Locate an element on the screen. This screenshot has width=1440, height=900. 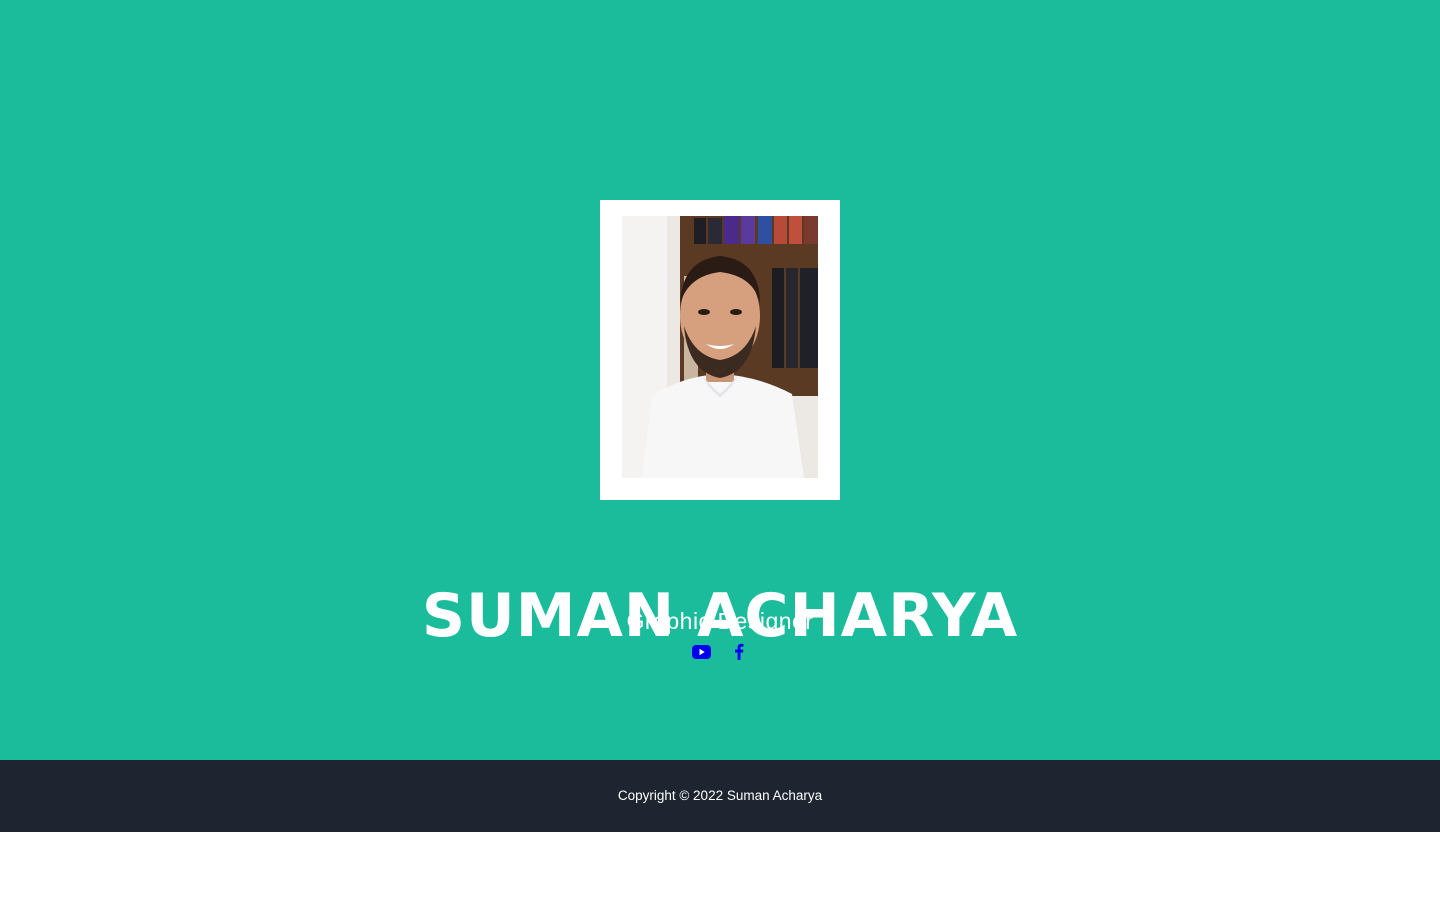
footer: Copyright © 2022 Suman Acharya is located at coordinates (720, 796).